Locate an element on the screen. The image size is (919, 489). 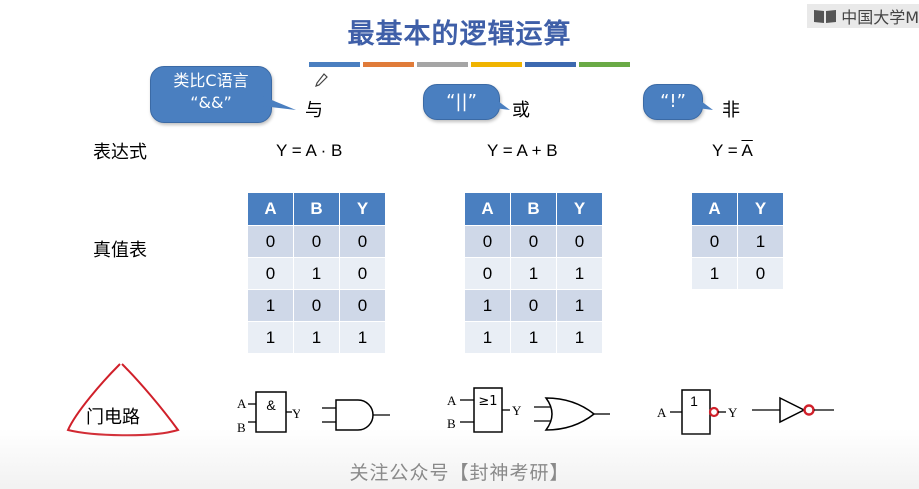
and-bubble-line1: 类比C语言 is located at coordinates (211, 80).